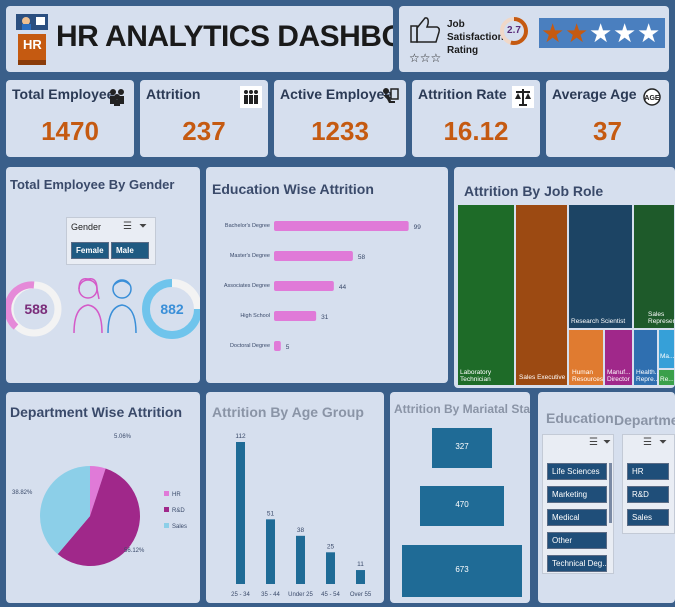 This screenshot has width=675, height=607. Describe the element at coordinates (362, 257) in the screenshot. I see `bar-value-label: 58` at that location.